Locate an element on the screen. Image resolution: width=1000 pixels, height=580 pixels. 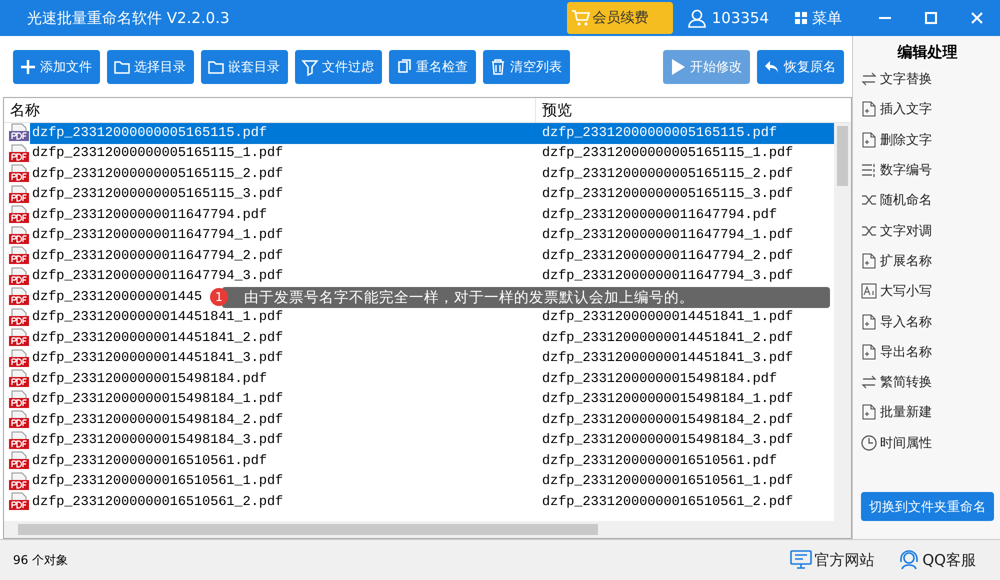
menu-button: 菜单 is located at coordinates (818, 18).